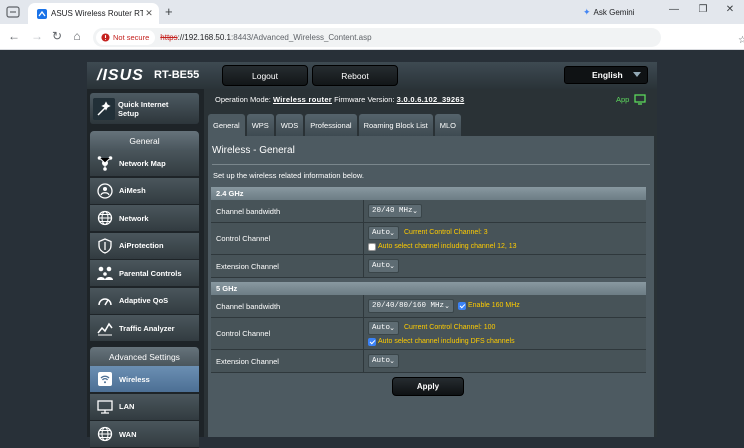 This screenshot has height=448, width=744. Describe the element at coordinates (149, 13) in the screenshot. I see `tab-close-icon: ✕` at that location.